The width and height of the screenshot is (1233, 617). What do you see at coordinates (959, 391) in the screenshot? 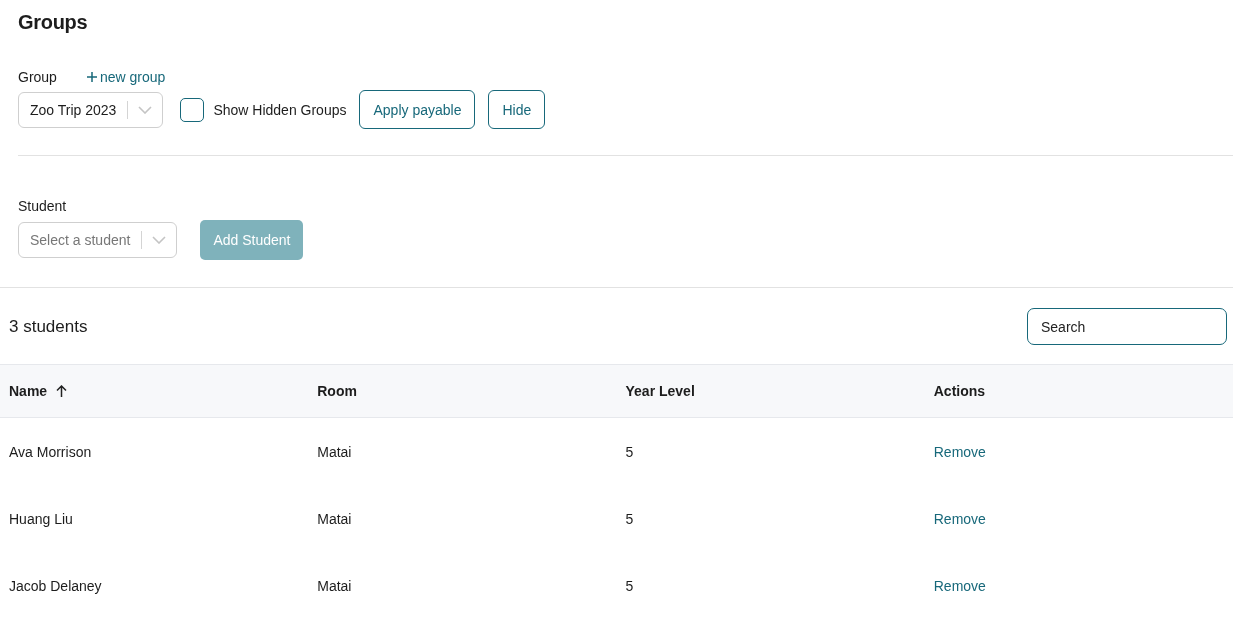
I see `column-header: Actions` at bounding box center [959, 391].